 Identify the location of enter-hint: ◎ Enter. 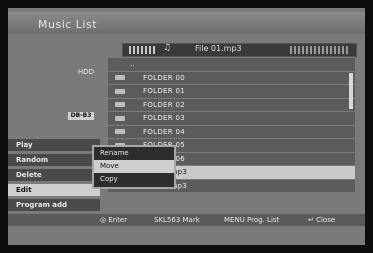
(114, 220).